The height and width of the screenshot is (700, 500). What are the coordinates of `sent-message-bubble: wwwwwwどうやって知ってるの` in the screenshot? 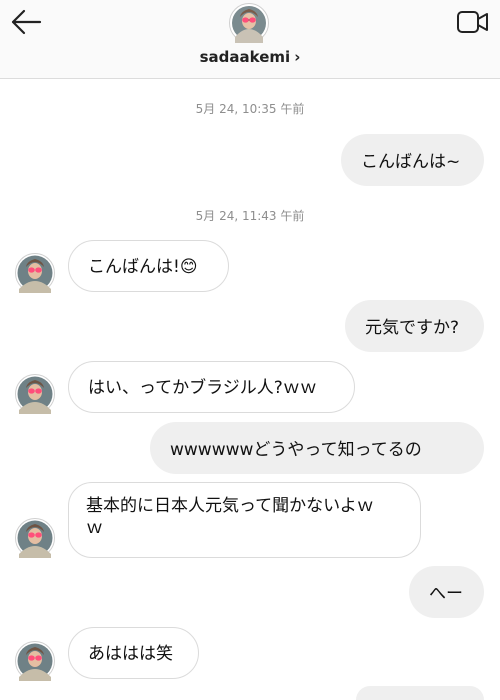 It's located at (317, 448).